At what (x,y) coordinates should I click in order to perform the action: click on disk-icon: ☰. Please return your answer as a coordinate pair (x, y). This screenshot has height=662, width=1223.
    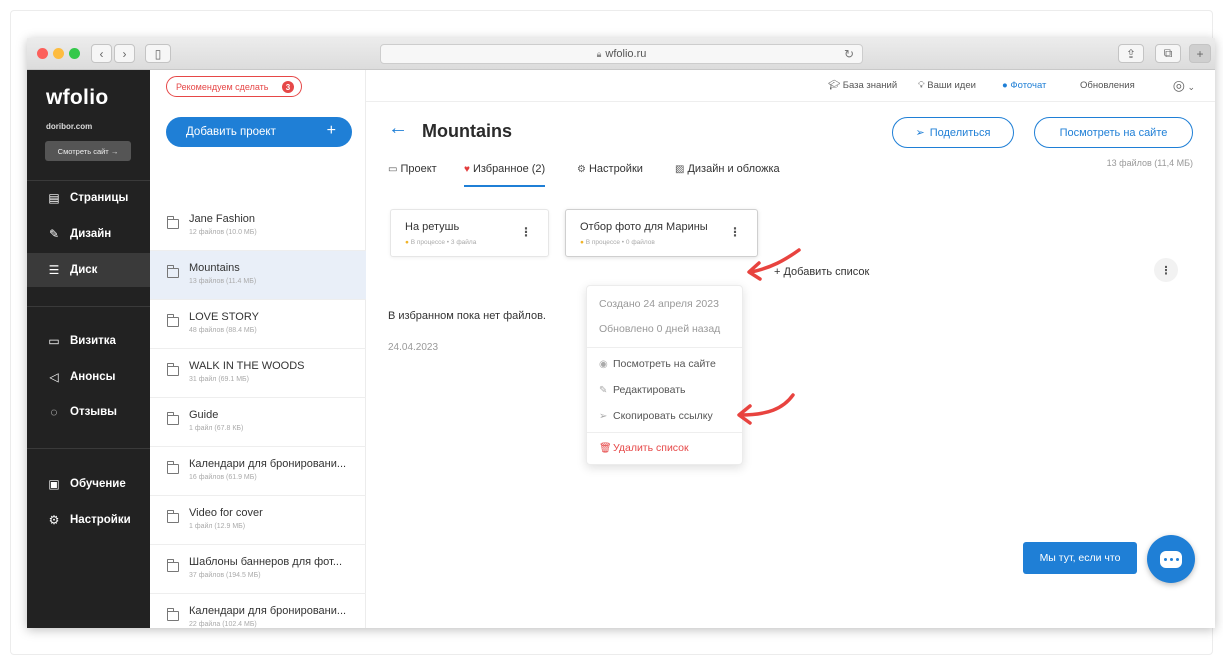
    Looking at the image, I should click on (54, 270).